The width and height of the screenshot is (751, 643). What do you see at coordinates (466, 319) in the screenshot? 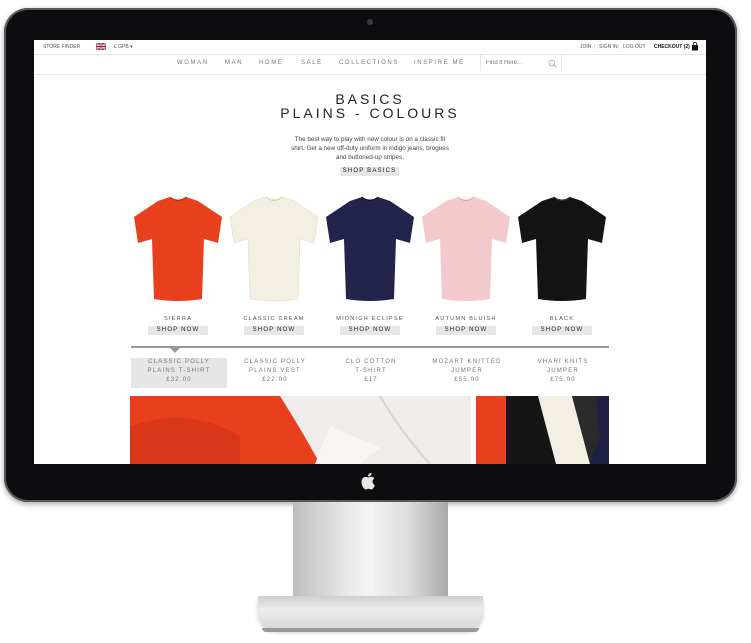
I see `shirt-label-autumn-bluish: AUTUMN BLUISH` at bounding box center [466, 319].